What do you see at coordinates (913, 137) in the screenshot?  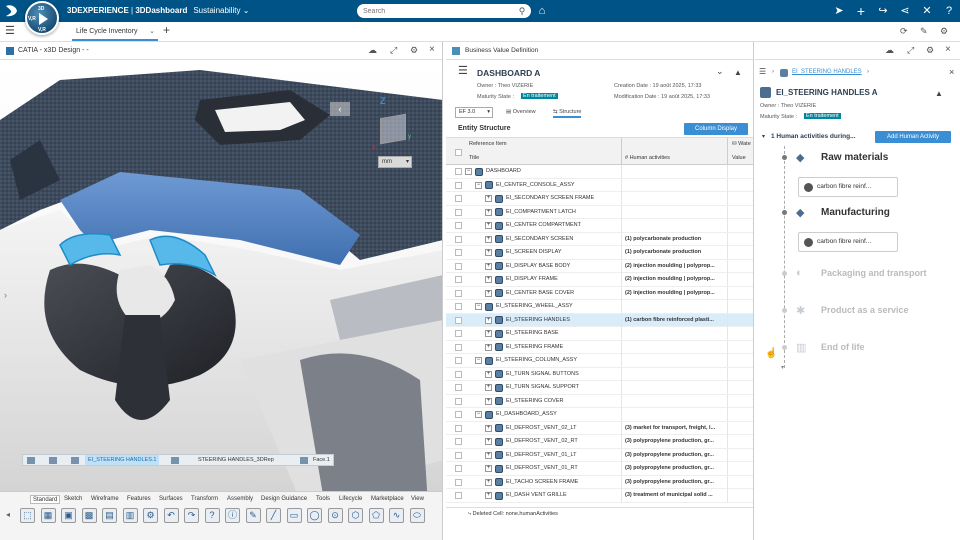 I see `add-human-activity-button: Add Human Activity` at bounding box center [913, 137].